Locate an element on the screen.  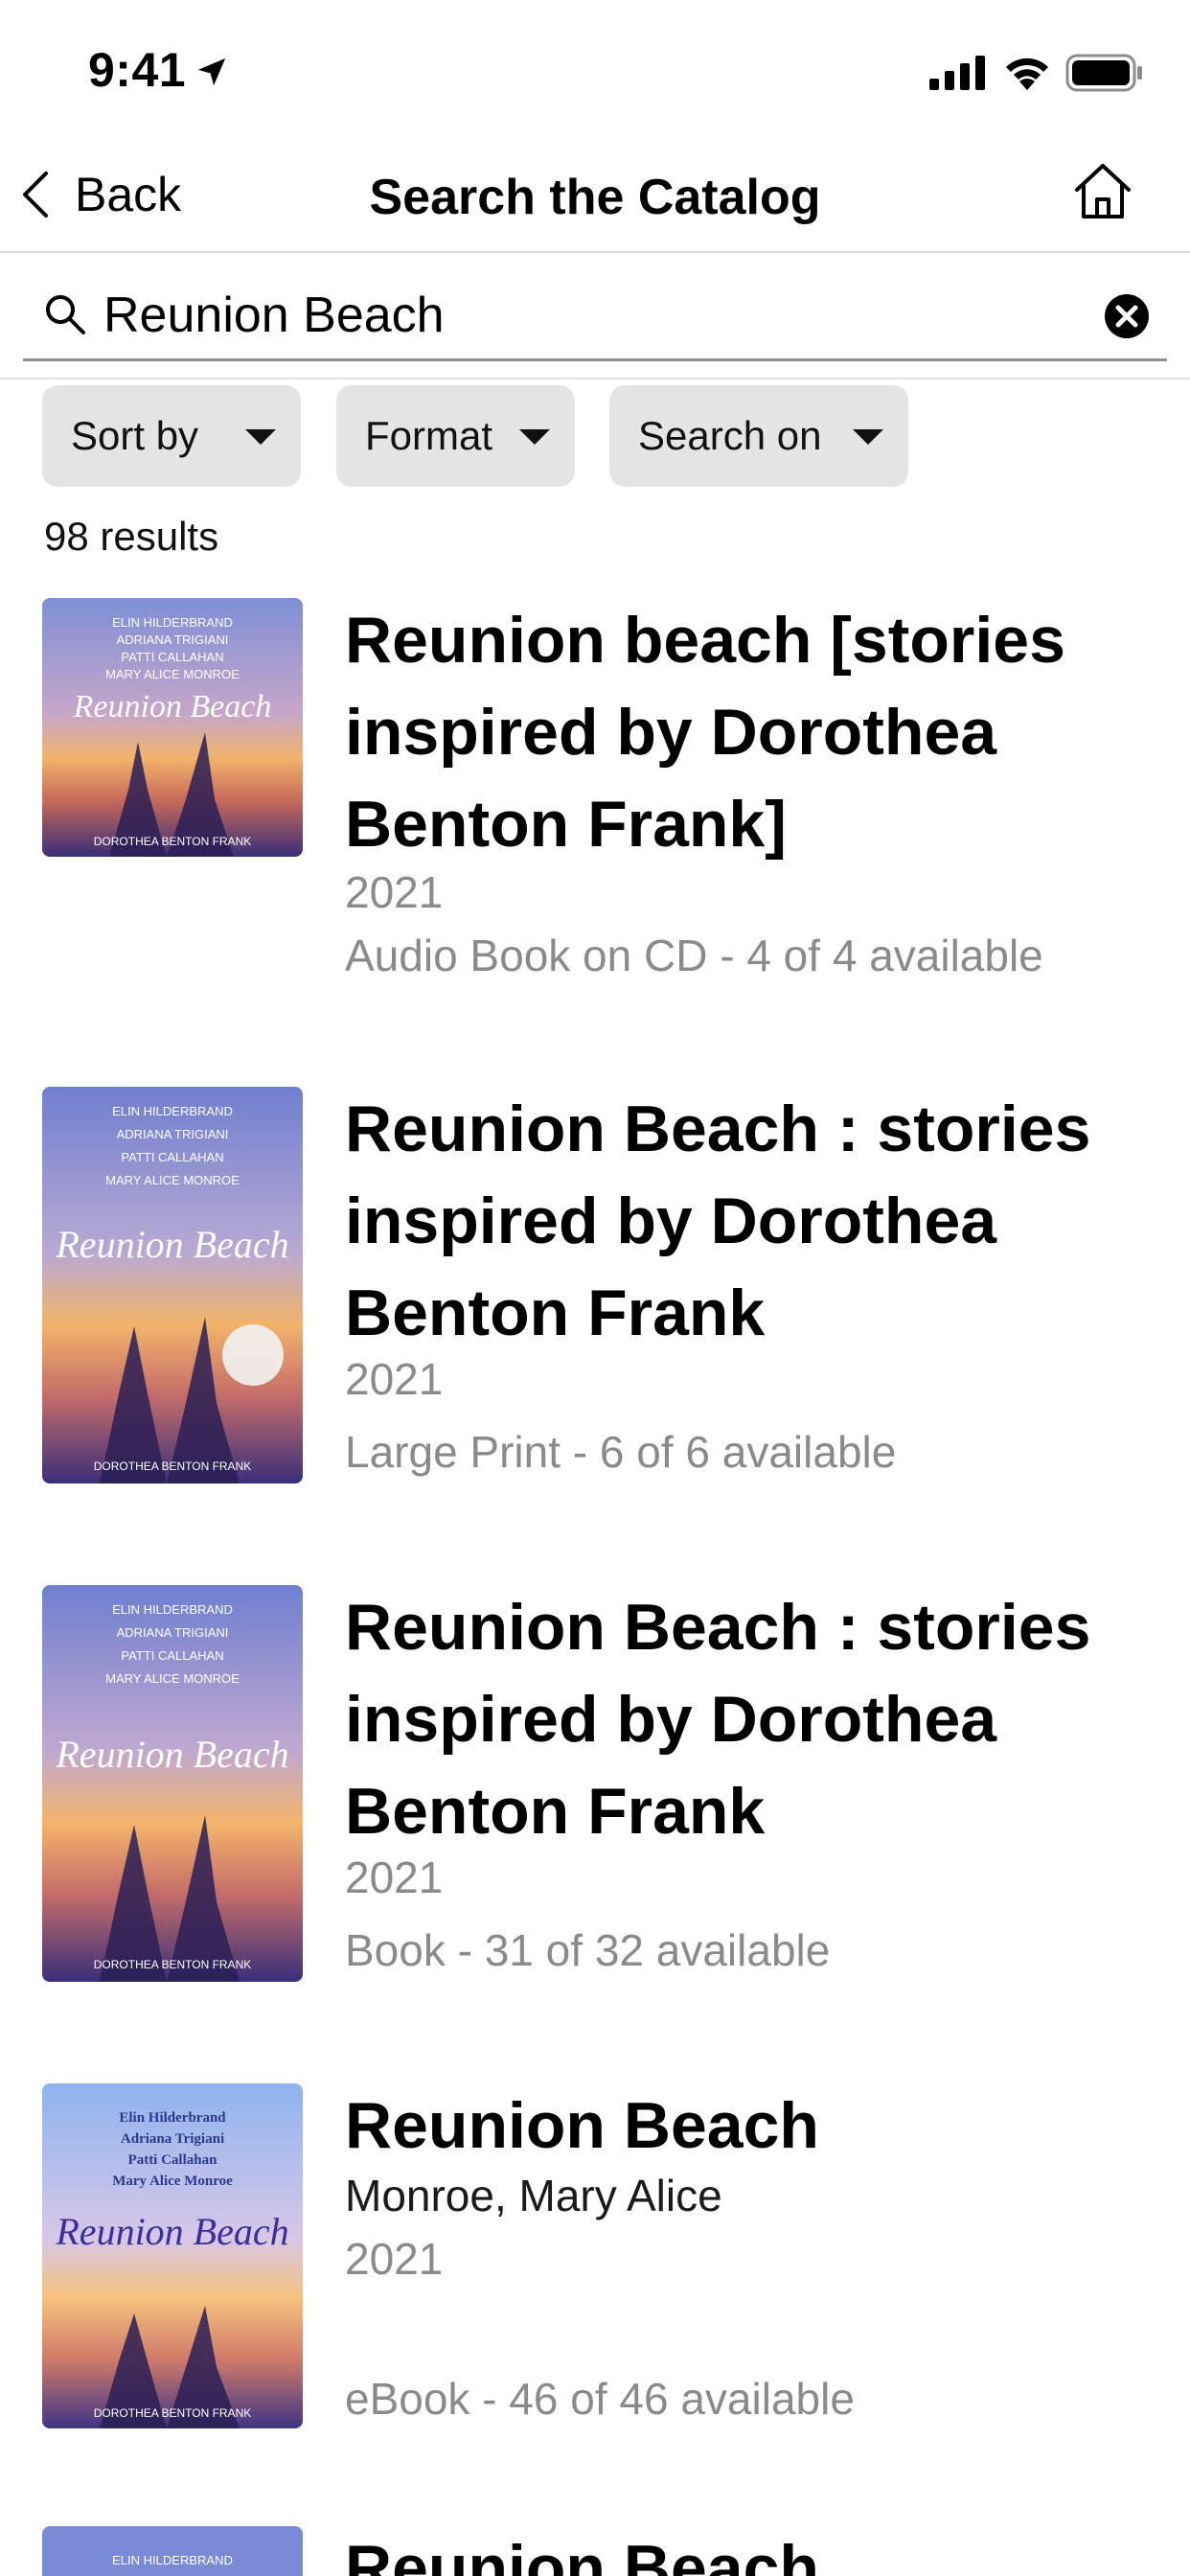
result-availability: Book - 31 of 32 available is located at coordinates (588, 1950).